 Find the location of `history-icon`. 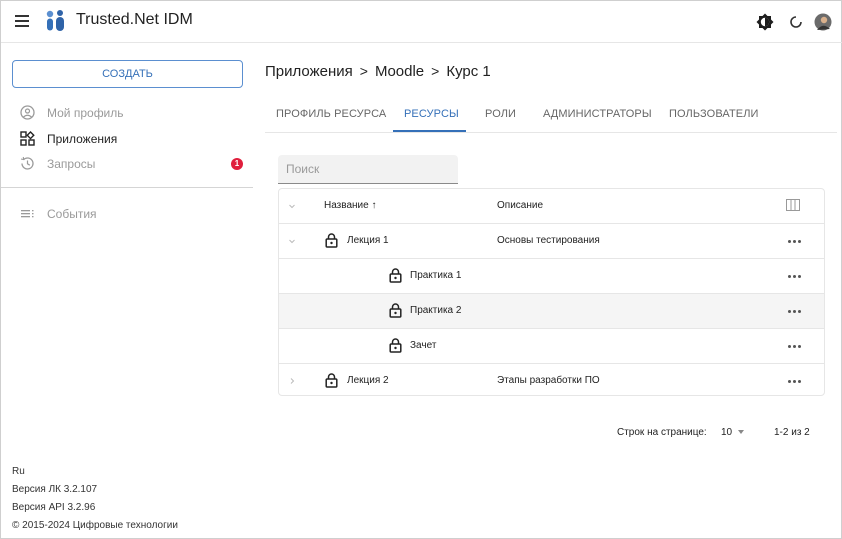

history-icon is located at coordinates (27, 163).